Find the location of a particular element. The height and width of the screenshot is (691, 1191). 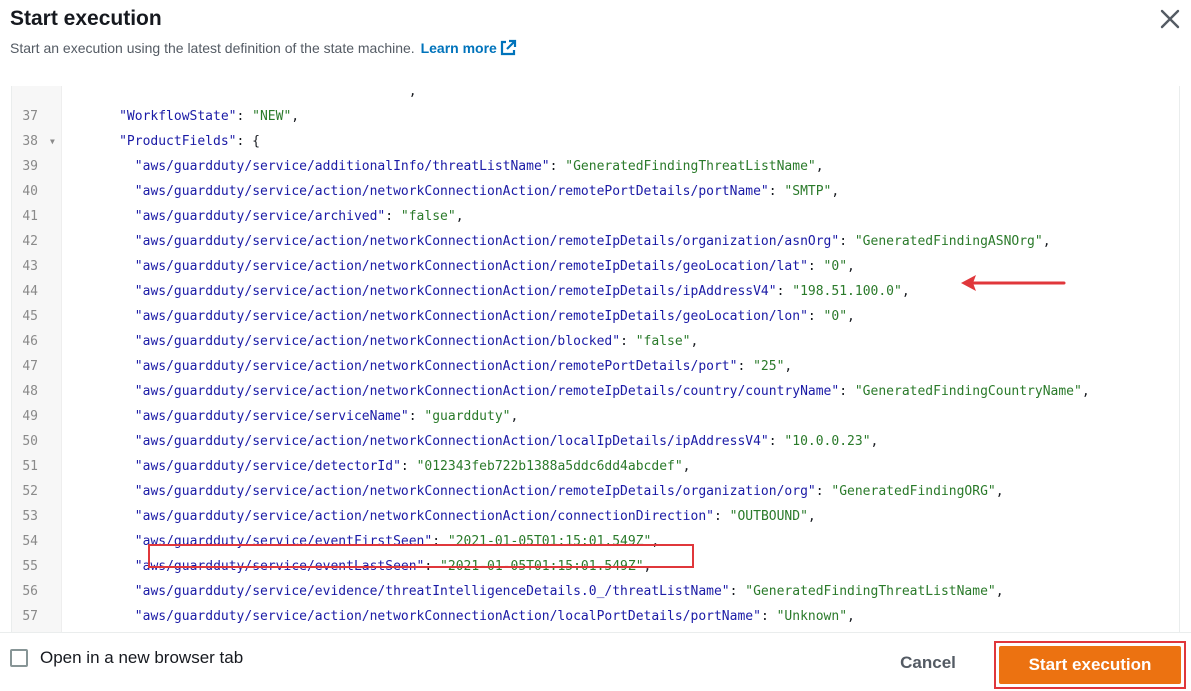

json-punctuation: { is located at coordinates (256, 141).